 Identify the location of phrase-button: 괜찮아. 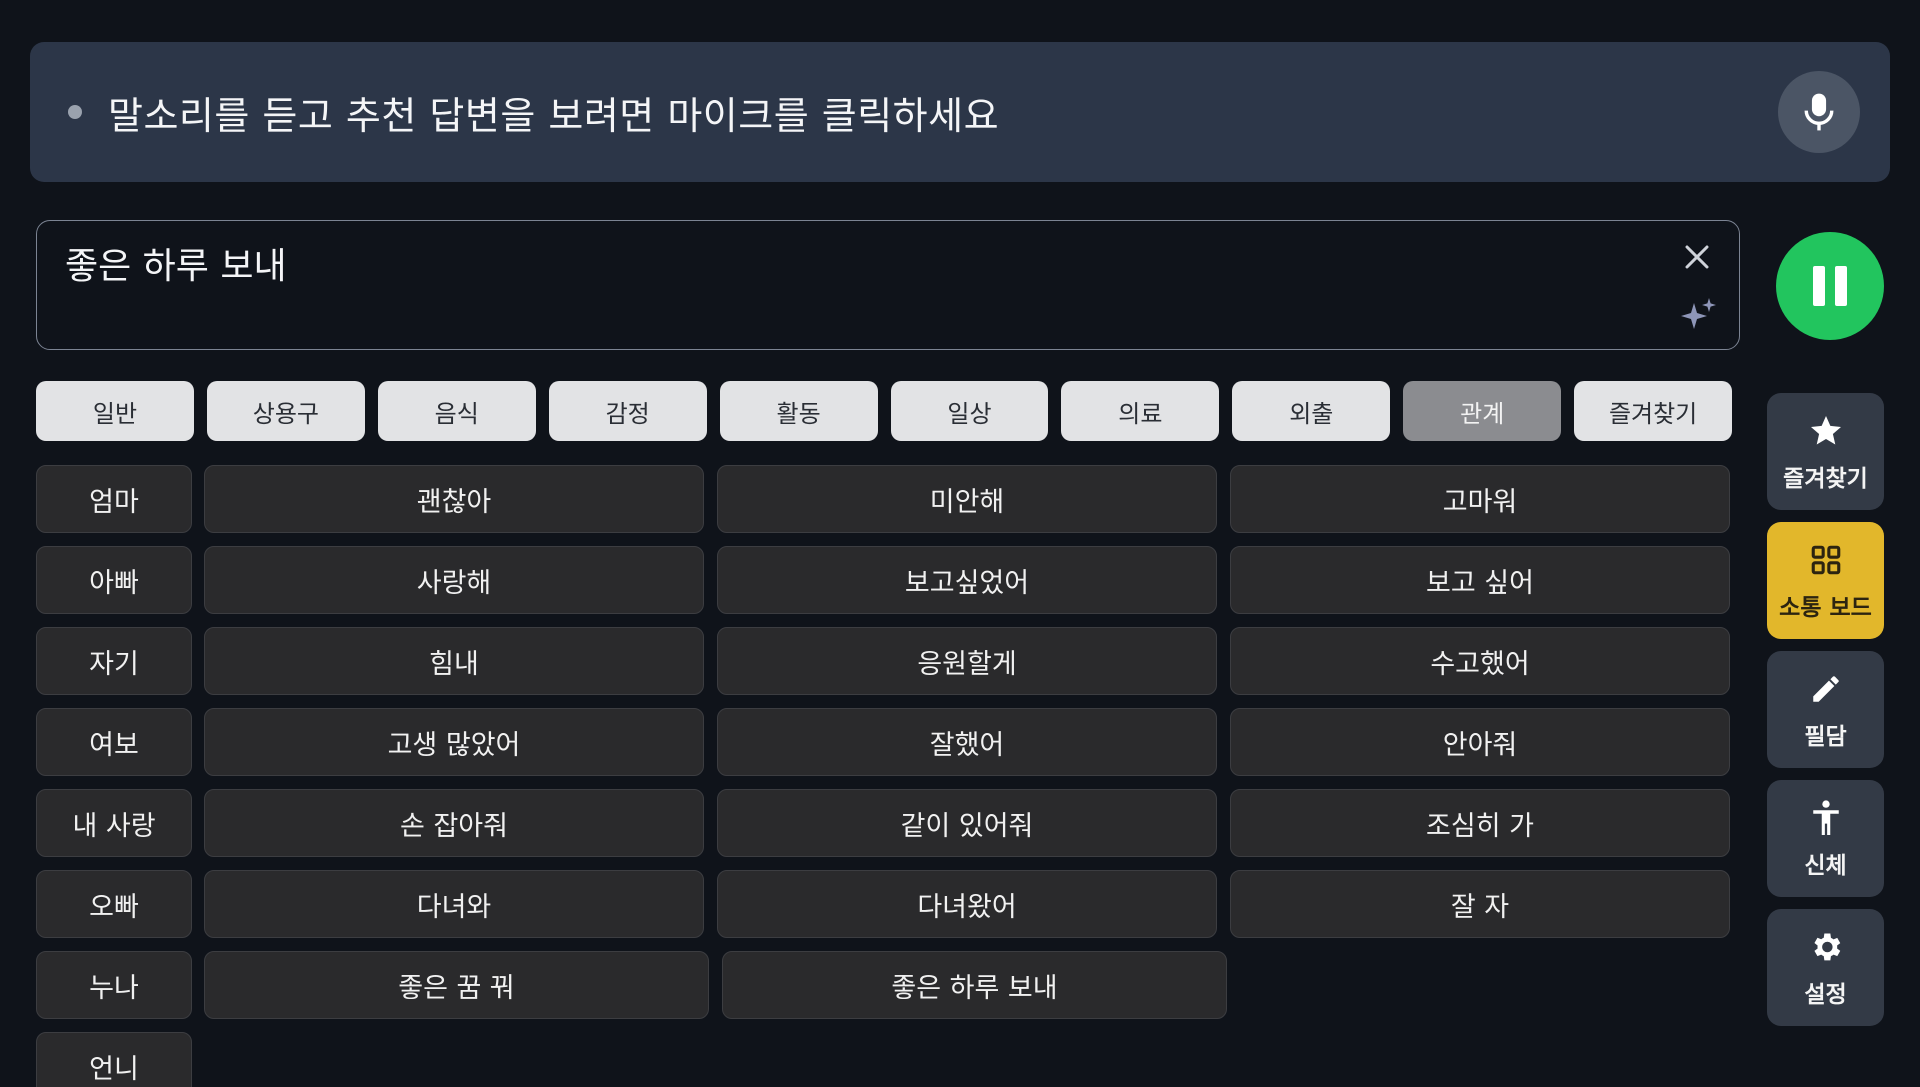
(454, 499).